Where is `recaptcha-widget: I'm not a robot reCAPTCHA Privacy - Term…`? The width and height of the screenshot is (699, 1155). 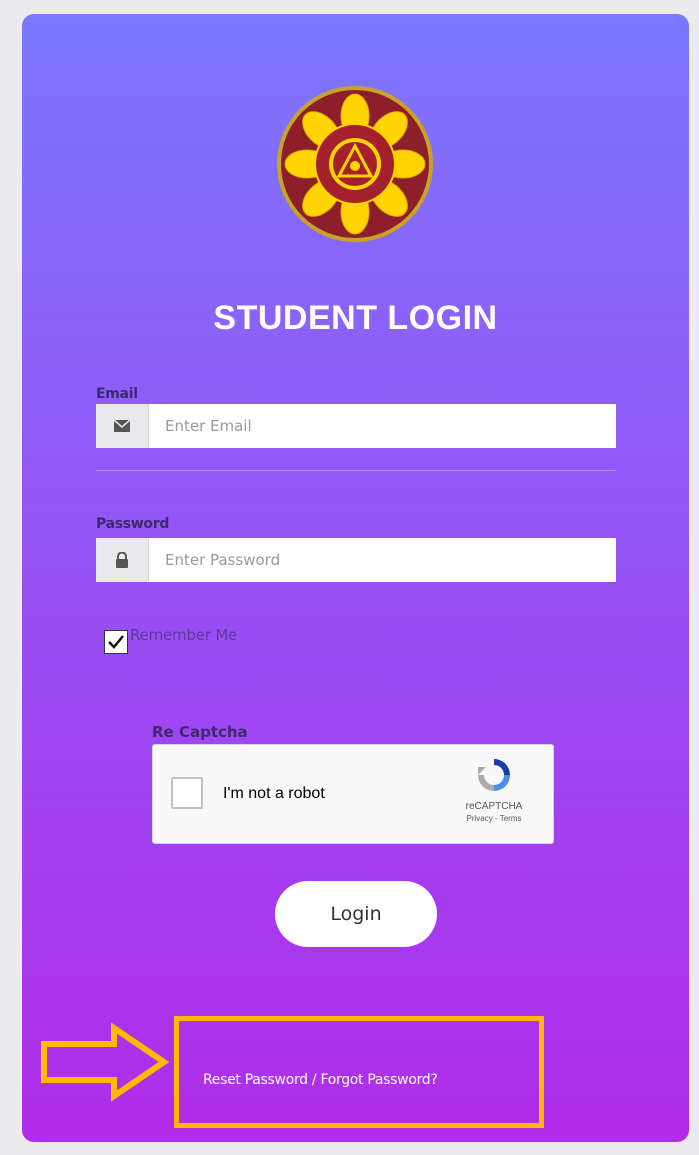
recaptcha-widget: I'm not a robot reCAPTCHA Privacy - Term… is located at coordinates (353, 794).